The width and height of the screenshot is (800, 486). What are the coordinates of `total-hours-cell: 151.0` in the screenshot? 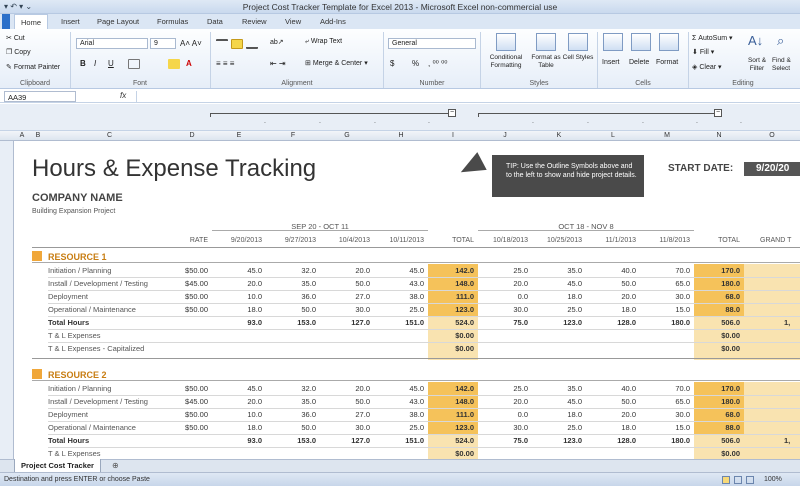 It's located at (399, 440).